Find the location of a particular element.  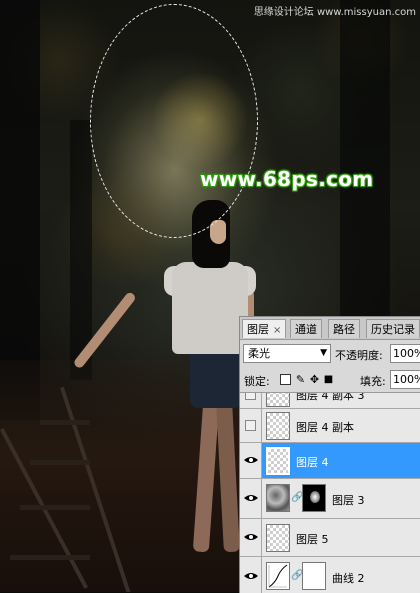

dropdown-arrow-icon: ▼ is located at coordinates (323, 353).